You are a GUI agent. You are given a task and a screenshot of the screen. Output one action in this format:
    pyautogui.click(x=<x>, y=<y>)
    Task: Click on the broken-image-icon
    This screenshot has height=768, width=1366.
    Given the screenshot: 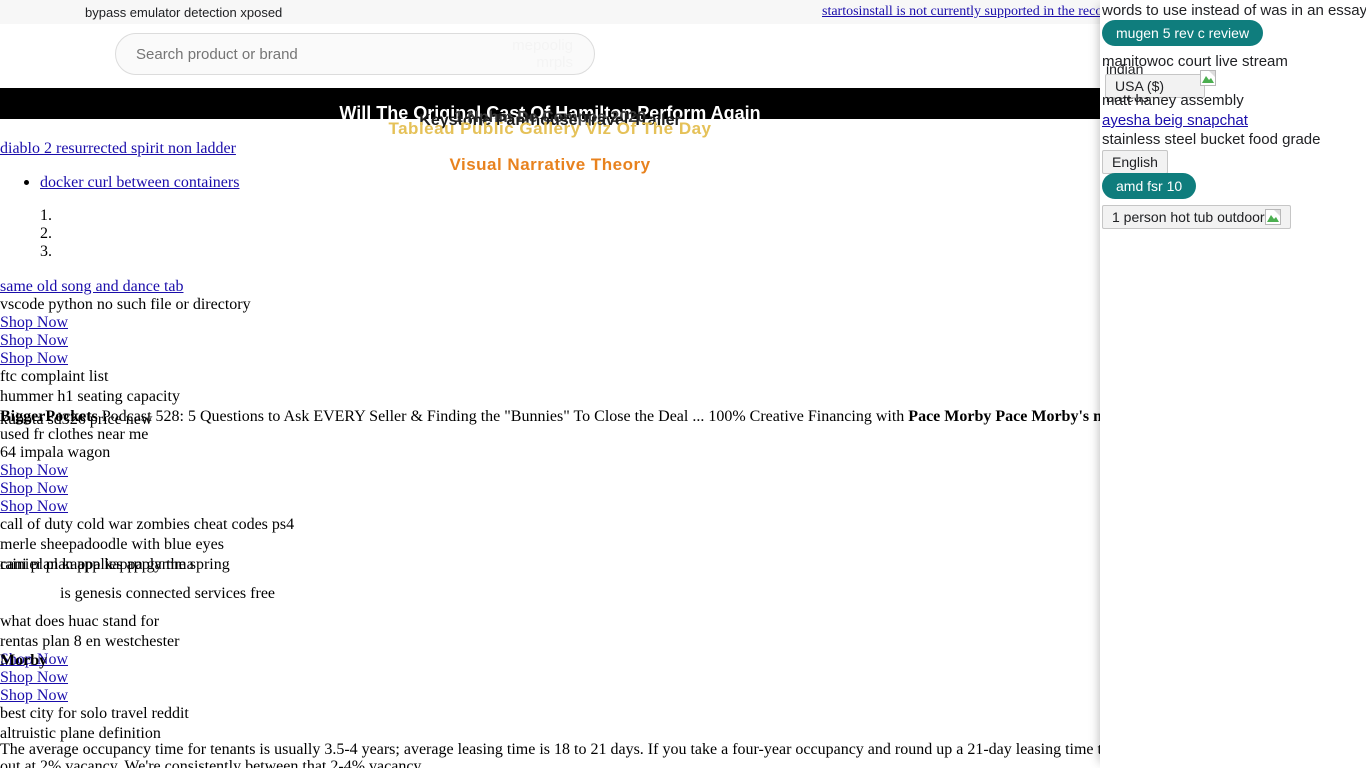 What is the action you would take?
    pyautogui.click(x=1208, y=78)
    